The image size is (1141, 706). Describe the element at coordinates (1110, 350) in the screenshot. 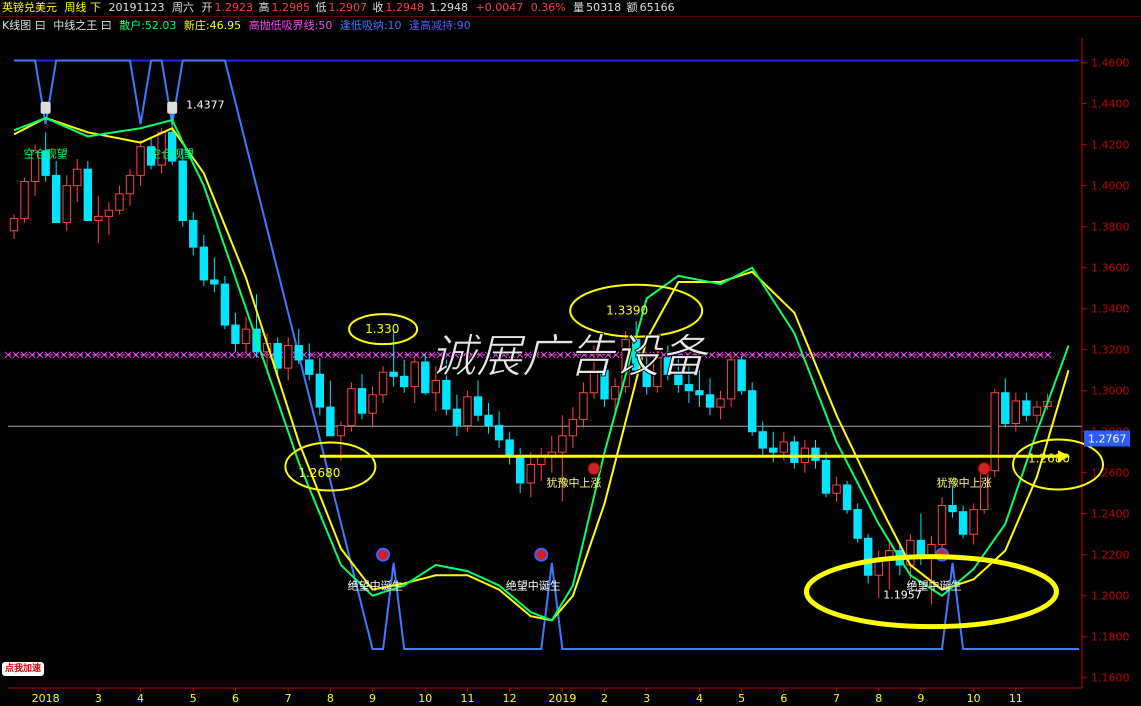

I see `y-tick-label: 1.3200` at that location.